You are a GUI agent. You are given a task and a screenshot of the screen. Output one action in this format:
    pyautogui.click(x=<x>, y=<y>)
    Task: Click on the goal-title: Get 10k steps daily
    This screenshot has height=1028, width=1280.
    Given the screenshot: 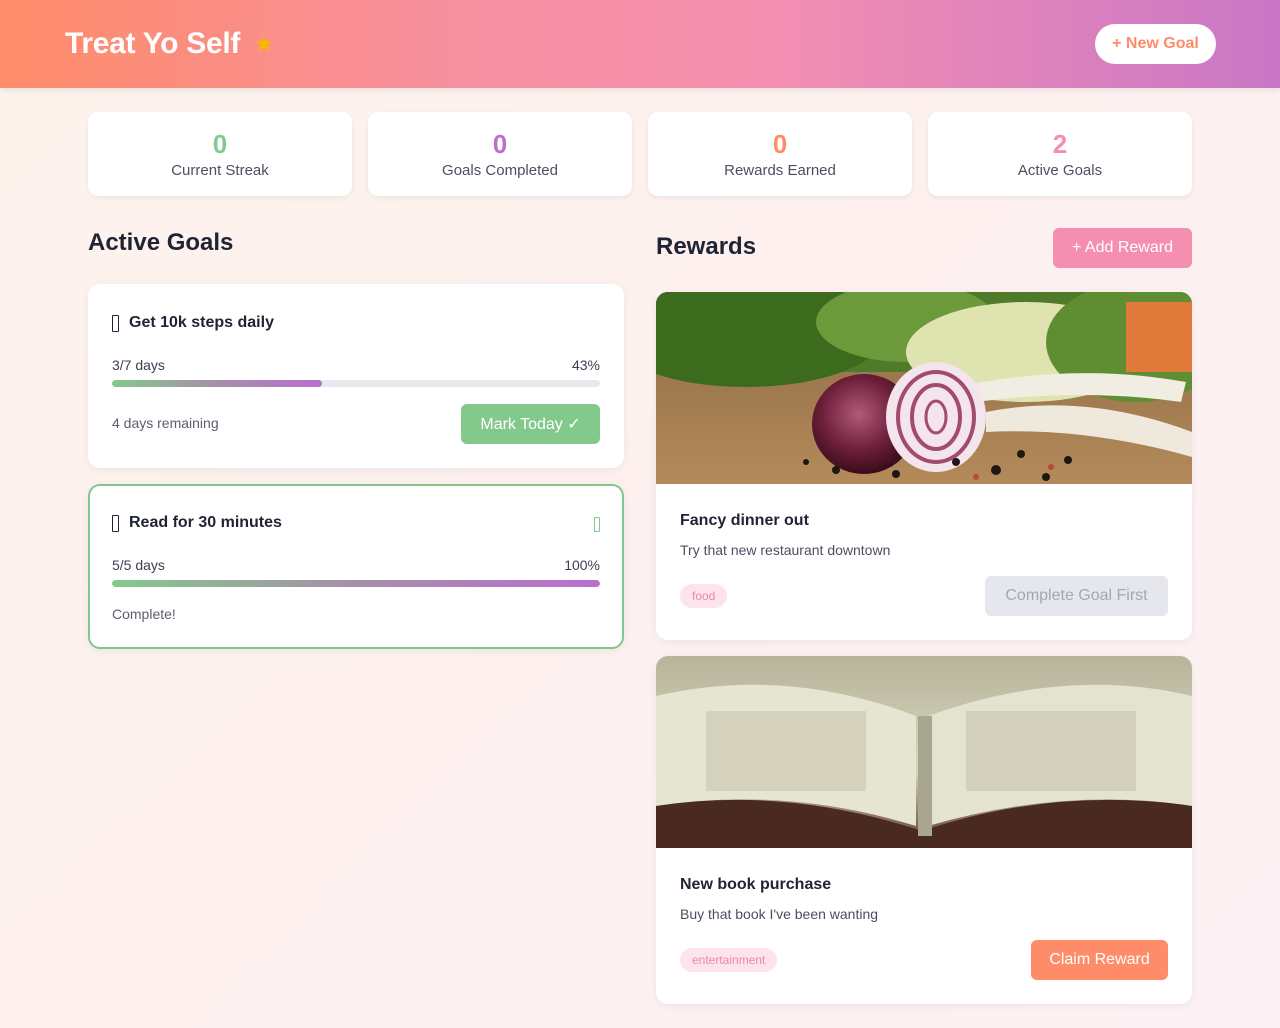 What is the action you would take?
    pyautogui.click(x=201, y=322)
    